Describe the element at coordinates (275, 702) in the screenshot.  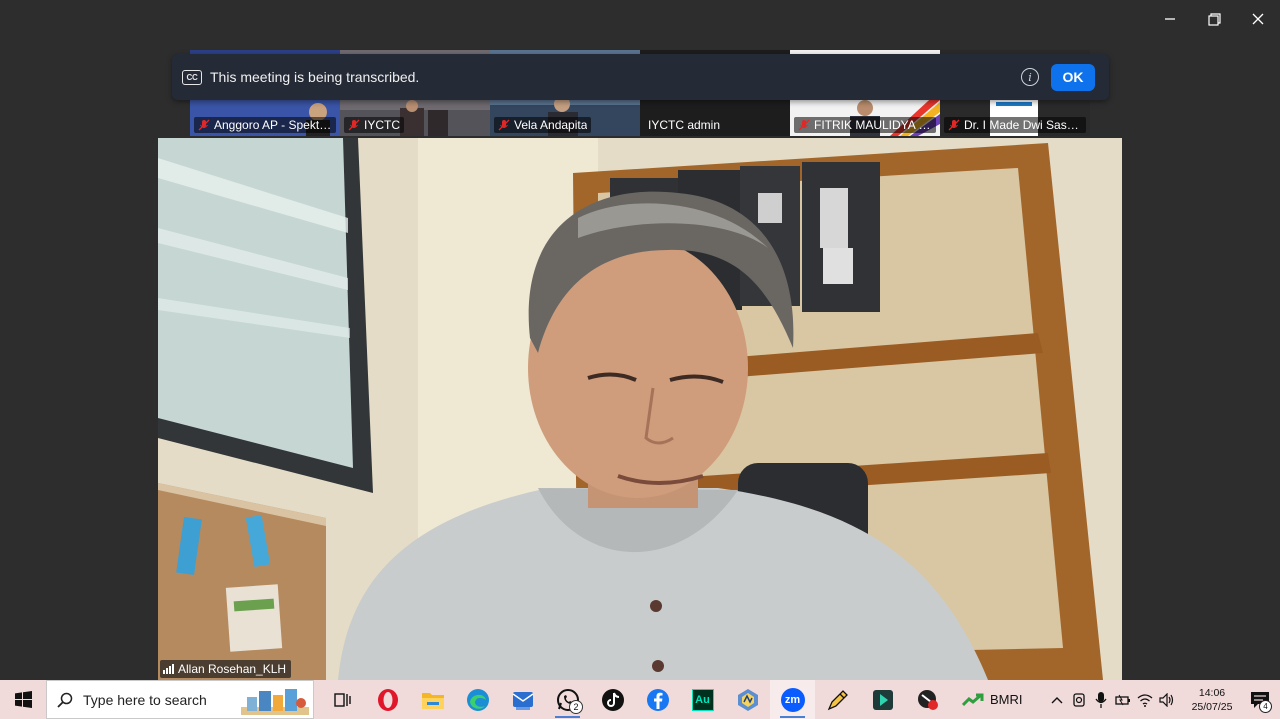
I see `search-highlight-art-icon` at that location.